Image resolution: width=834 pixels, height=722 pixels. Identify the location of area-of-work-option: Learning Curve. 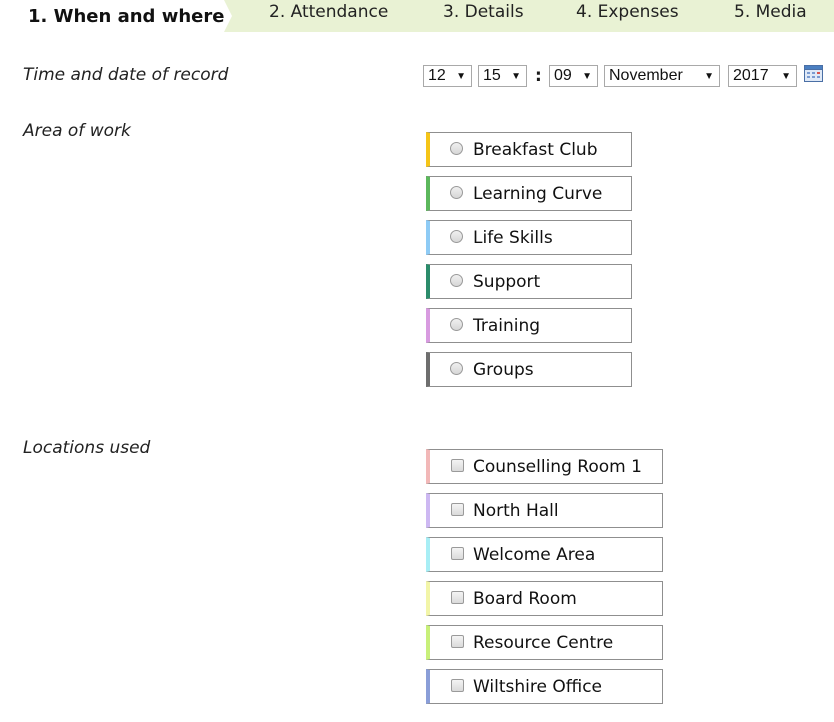
(529, 193).